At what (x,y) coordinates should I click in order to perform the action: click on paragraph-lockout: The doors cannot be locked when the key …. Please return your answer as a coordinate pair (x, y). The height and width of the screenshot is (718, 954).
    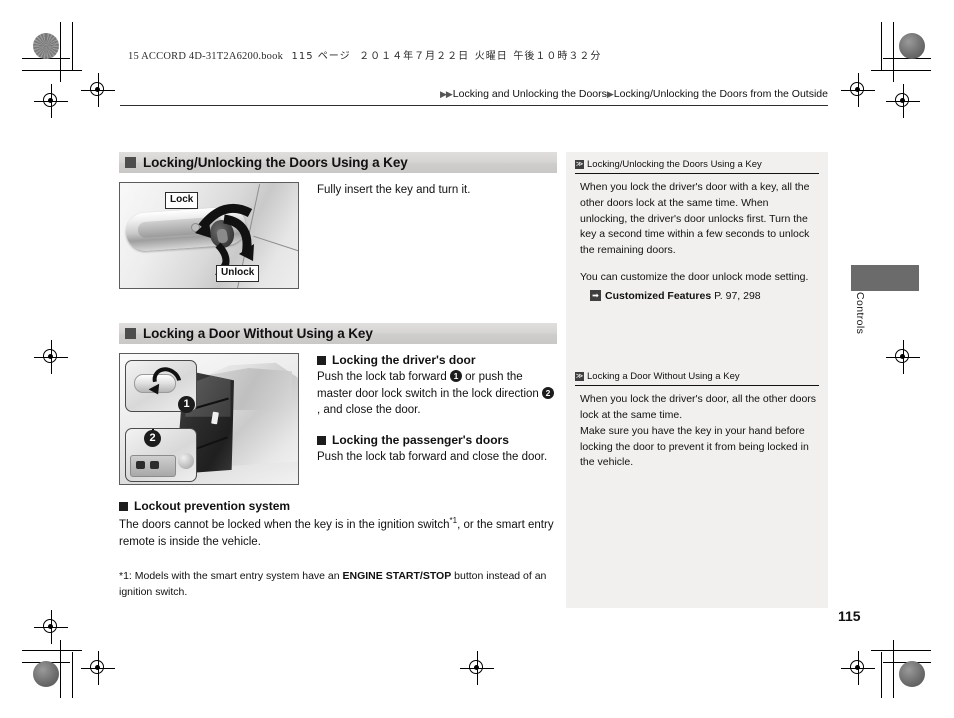
    Looking at the image, I should click on (338, 532).